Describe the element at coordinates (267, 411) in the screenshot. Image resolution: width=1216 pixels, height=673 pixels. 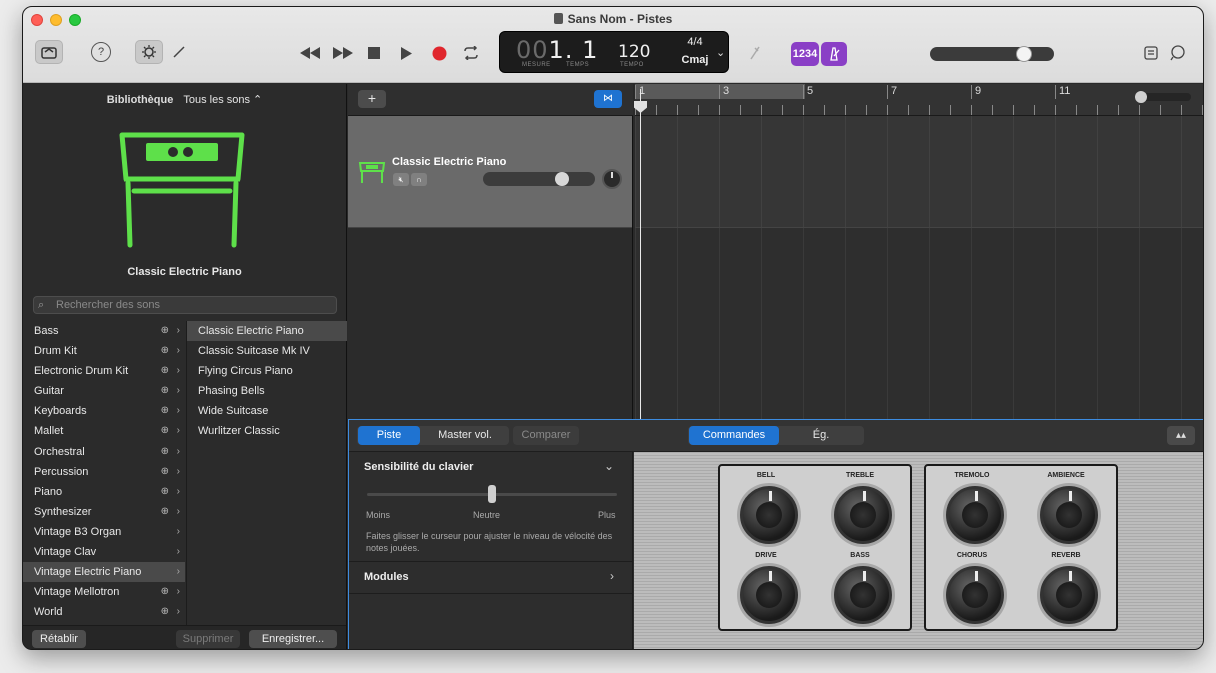
I see `patch-item: Wide Suitcase` at that location.